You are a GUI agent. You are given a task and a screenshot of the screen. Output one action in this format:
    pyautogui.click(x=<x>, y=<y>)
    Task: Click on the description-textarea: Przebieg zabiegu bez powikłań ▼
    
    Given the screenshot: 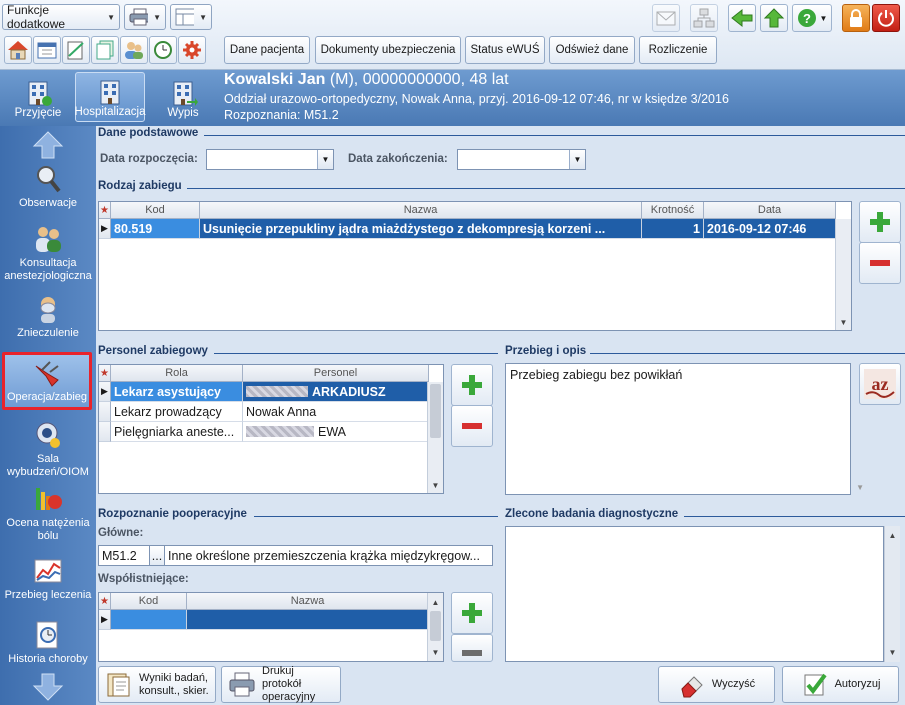 What is the action you would take?
    pyautogui.click(x=684, y=429)
    